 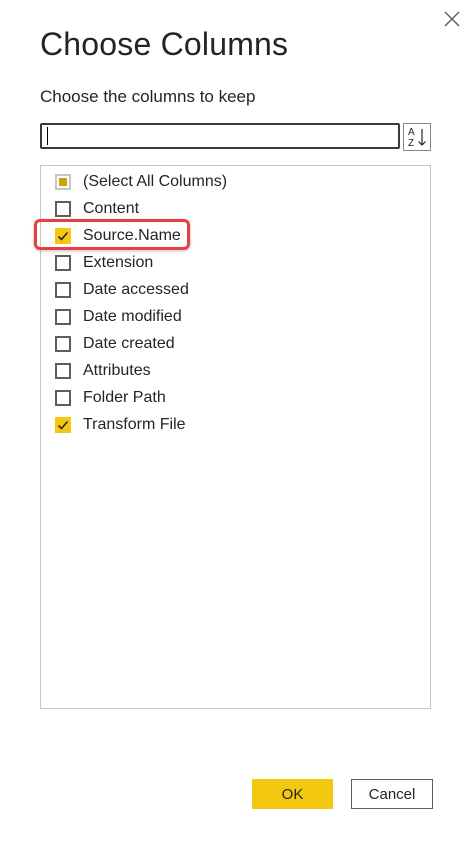 What do you see at coordinates (134, 424) in the screenshot?
I see `list-item-label: Transform File` at bounding box center [134, 424].